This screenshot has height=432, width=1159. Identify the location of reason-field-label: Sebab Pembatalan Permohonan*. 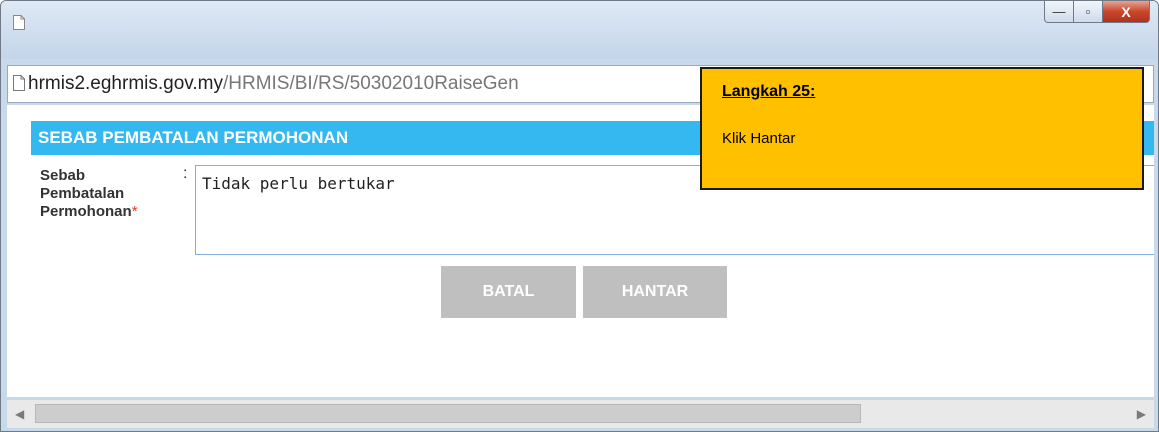
(105, 194).